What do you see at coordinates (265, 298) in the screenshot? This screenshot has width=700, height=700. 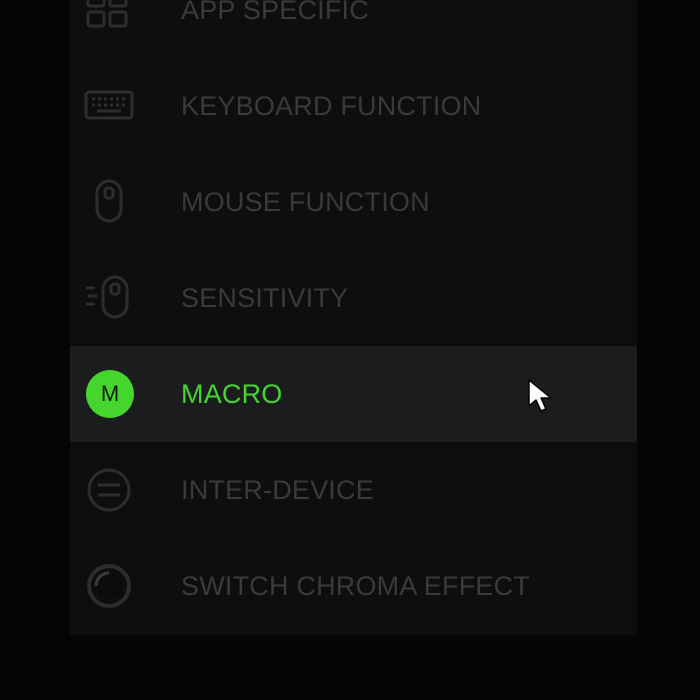 I see `menu-item-label: SENSITIVITY` at bounding box center [265, 298].